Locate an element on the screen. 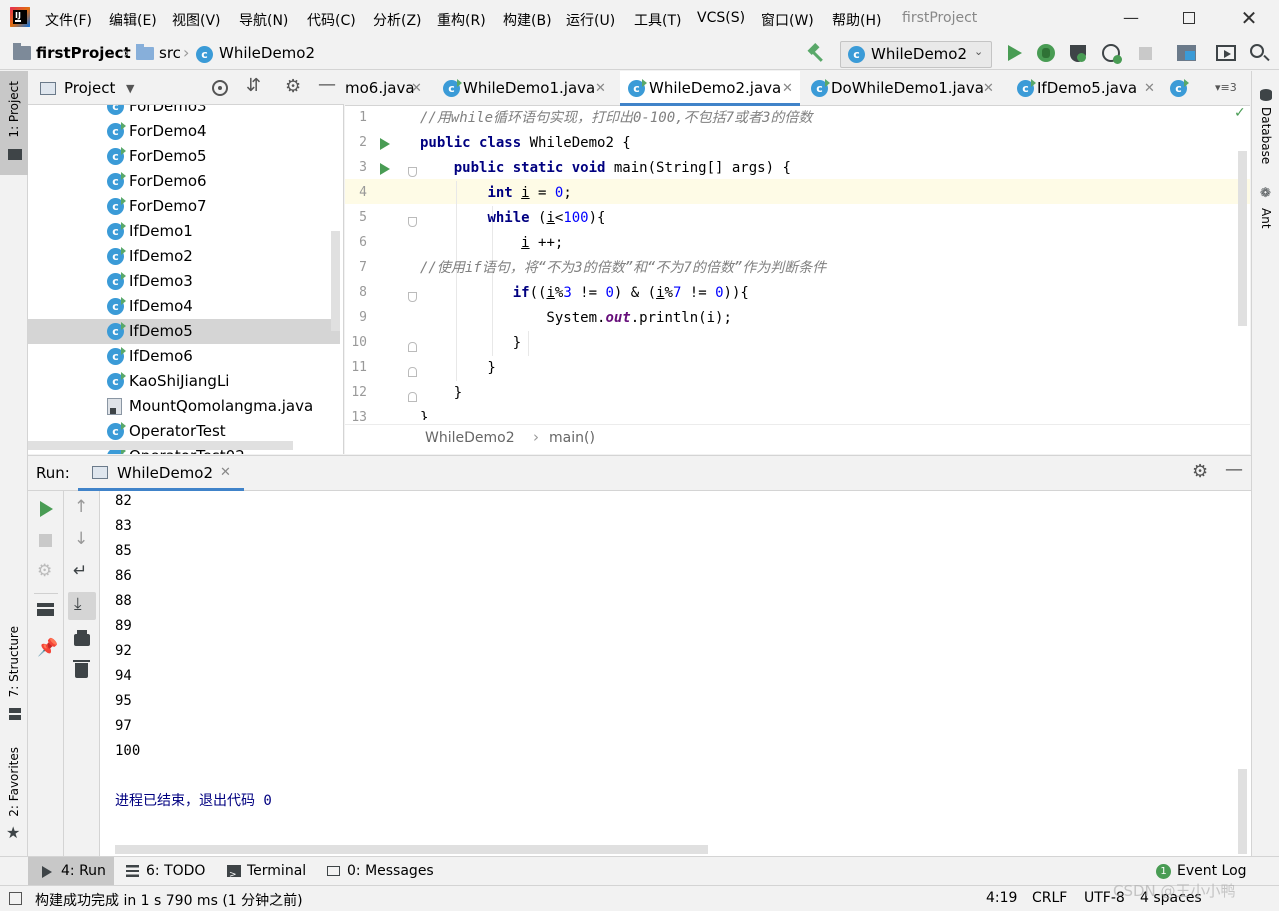 The width and height of the screenshot is (1279, 911). run-tab: WhileDemo2 ✕ is located at coordinates (161, 473).